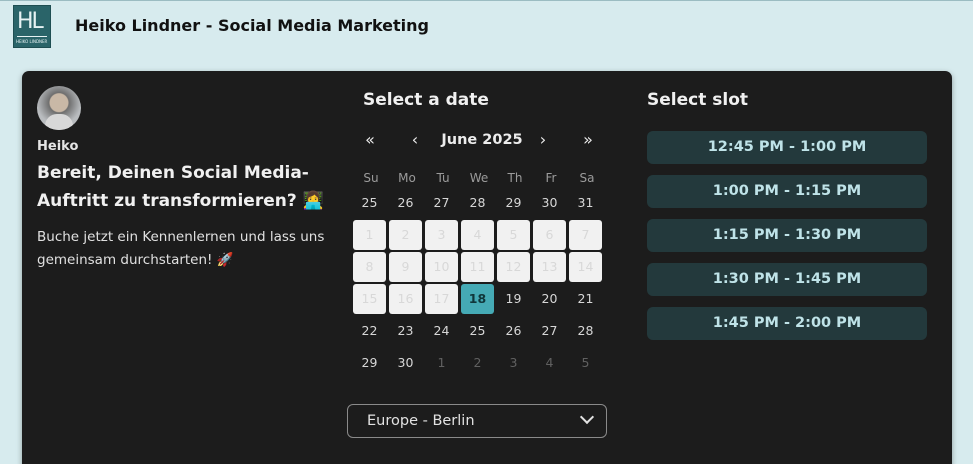 The width and height of the screenshot is (973, 464). I want to click on time-slot-button: 1:00 PM - 1:15 PM, so click(787, 191).